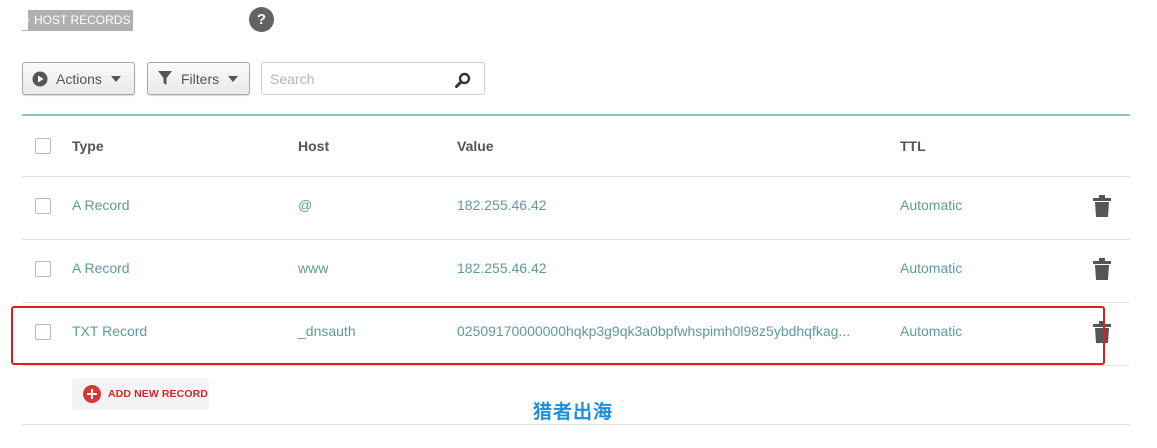  I want to click on search-input, so click(360, 79).